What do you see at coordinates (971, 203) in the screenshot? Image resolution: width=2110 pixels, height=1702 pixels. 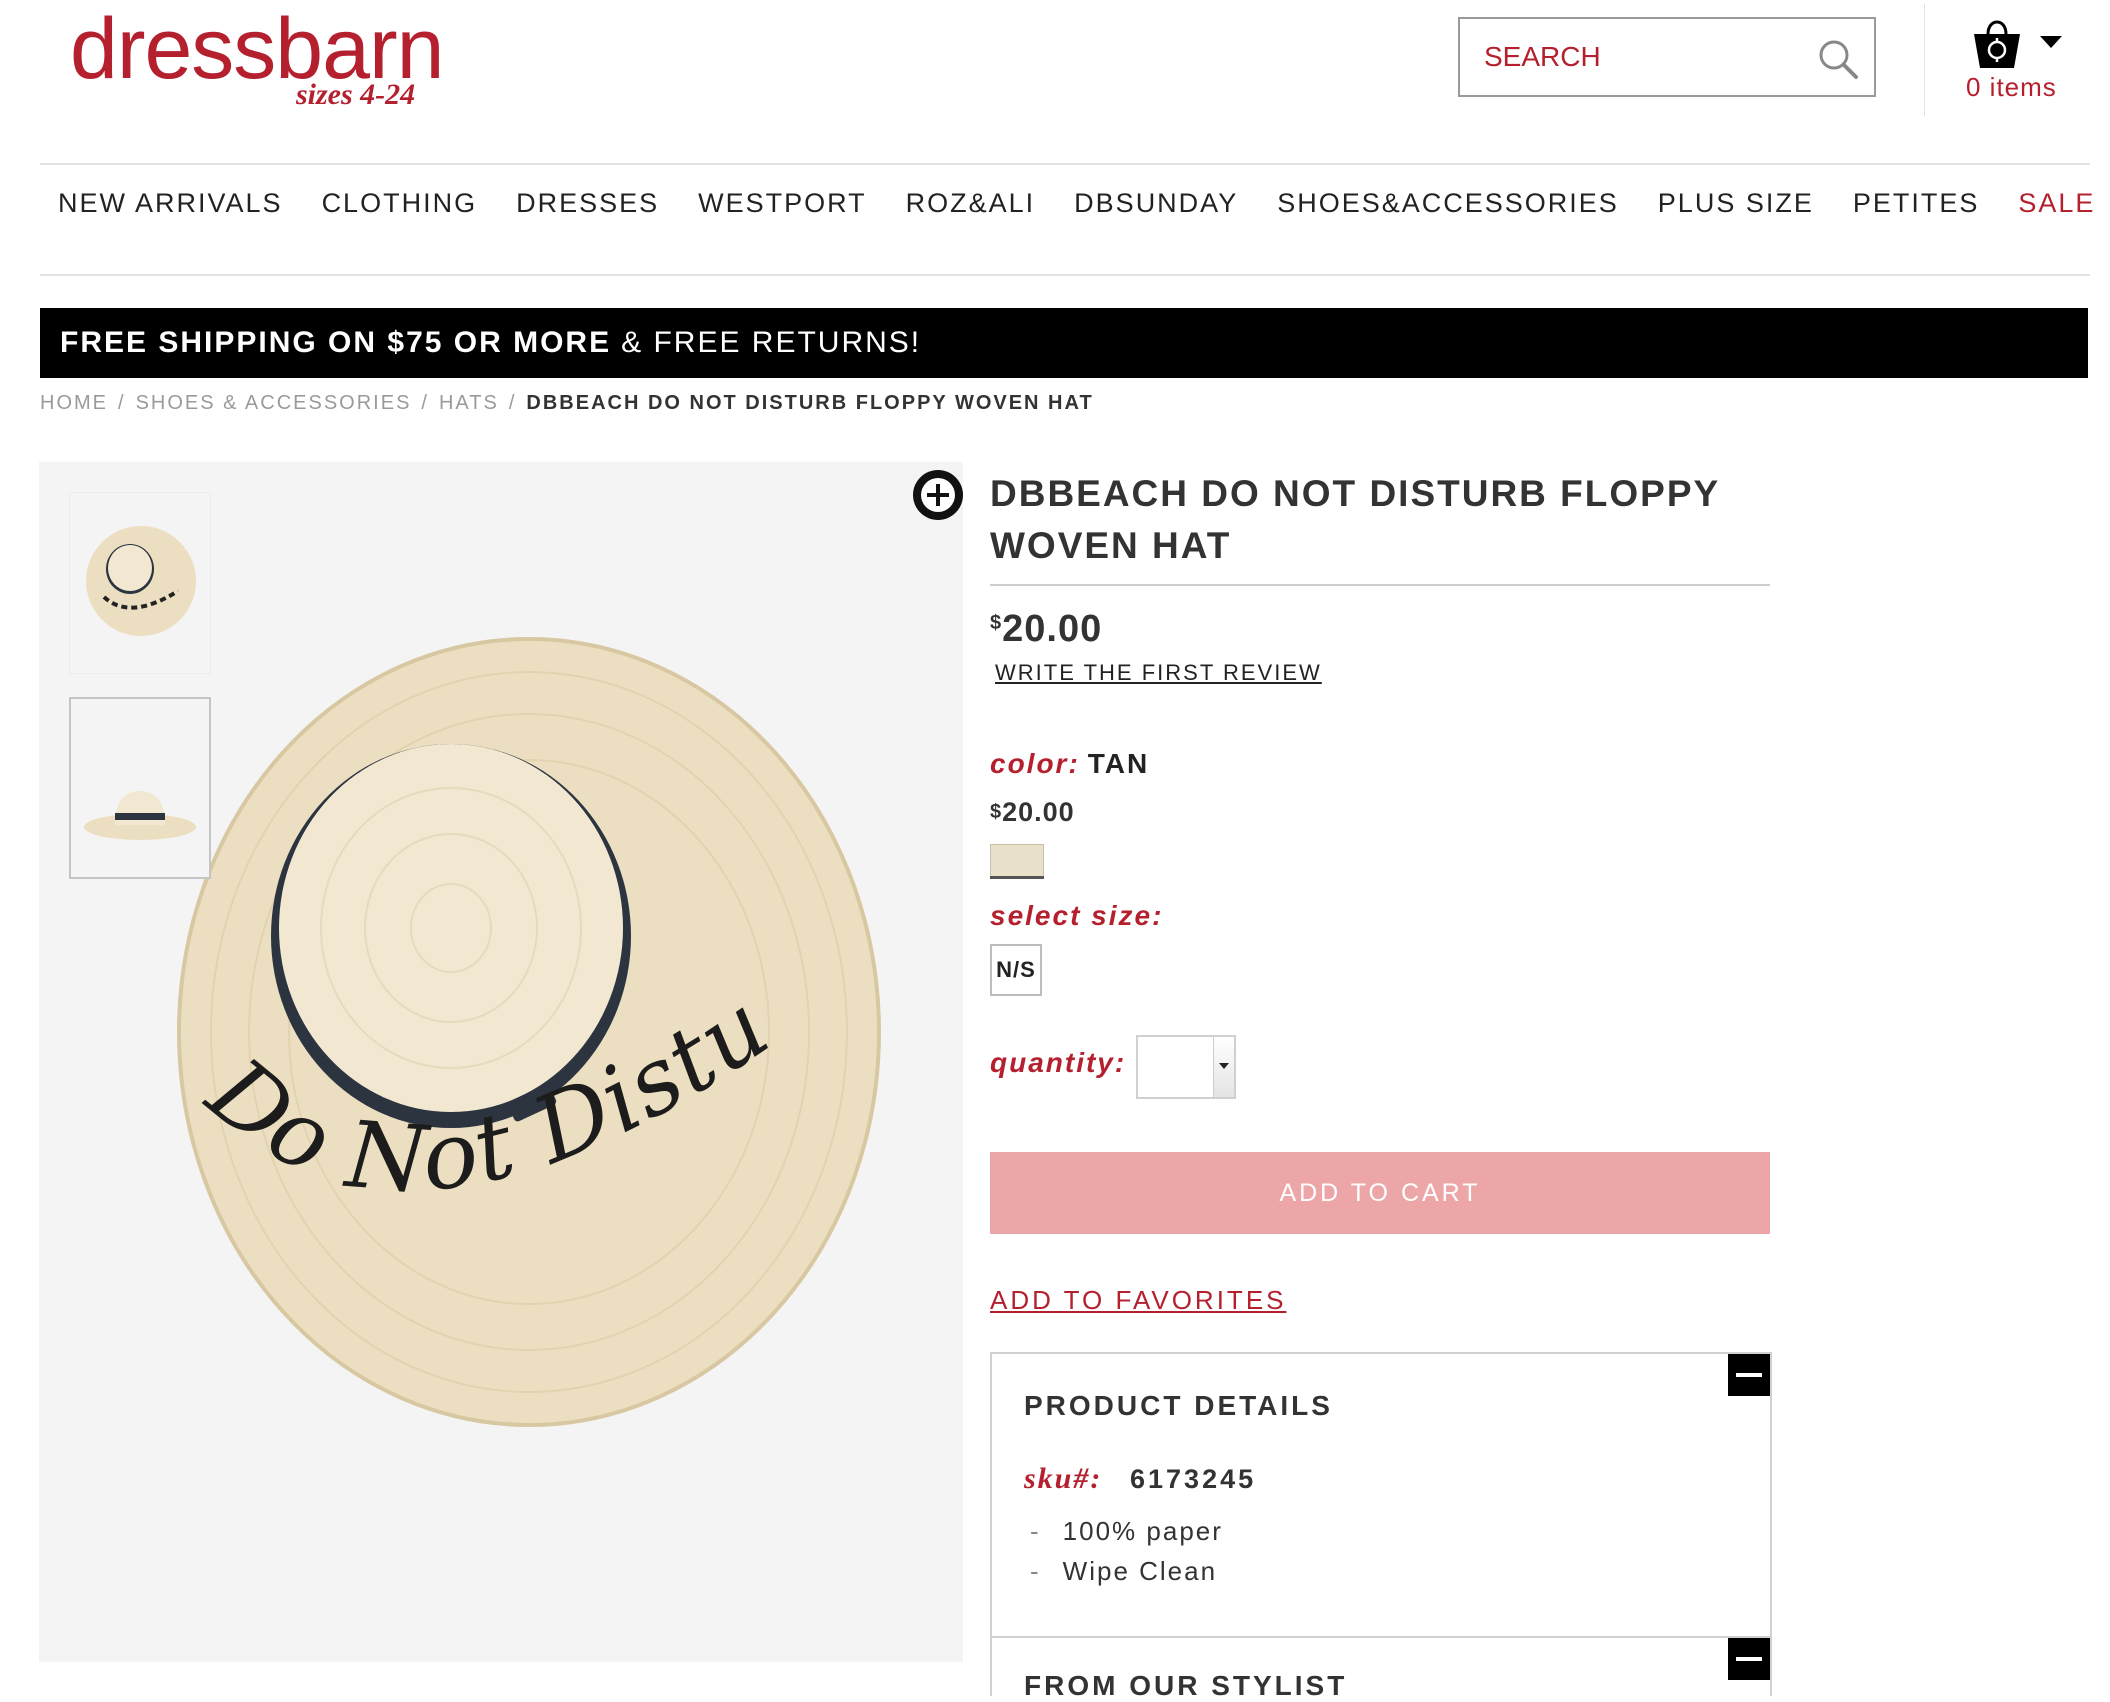 I see `nav-item-roz-ali: ROZ&ALI` at bounding box center [971, 203].